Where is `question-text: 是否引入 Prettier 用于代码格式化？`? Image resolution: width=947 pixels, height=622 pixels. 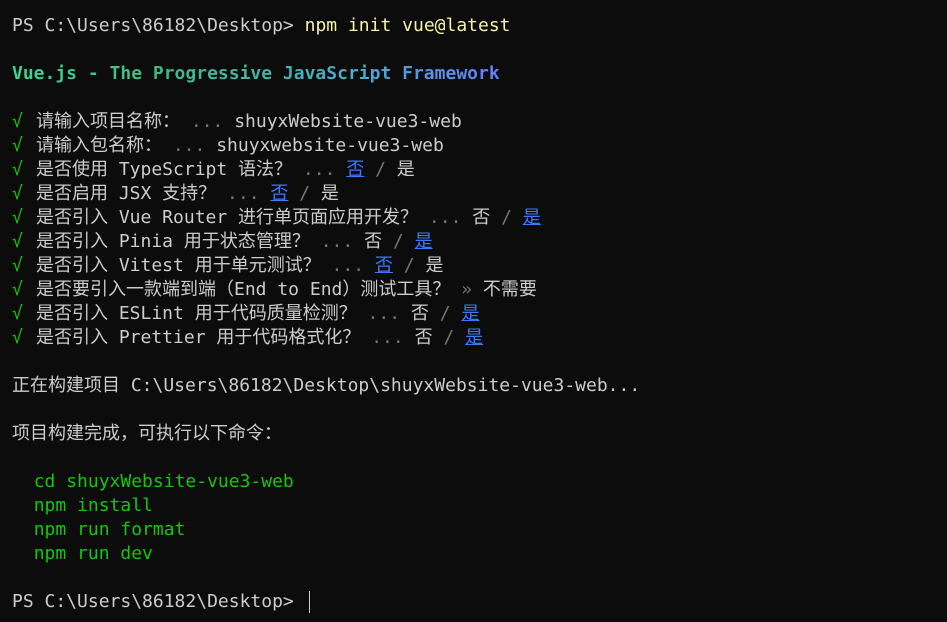 question-text: 是否引入 Prettier 用于代码格式化？ is located at coordinates (198, 337).